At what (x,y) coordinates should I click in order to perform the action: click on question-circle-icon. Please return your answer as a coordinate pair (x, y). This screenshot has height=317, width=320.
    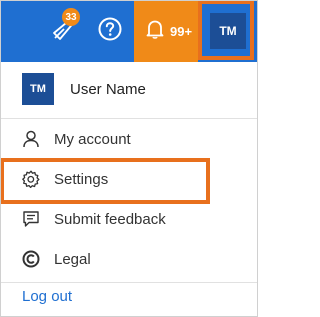
    Looking at the image, I should click on (110, 31).